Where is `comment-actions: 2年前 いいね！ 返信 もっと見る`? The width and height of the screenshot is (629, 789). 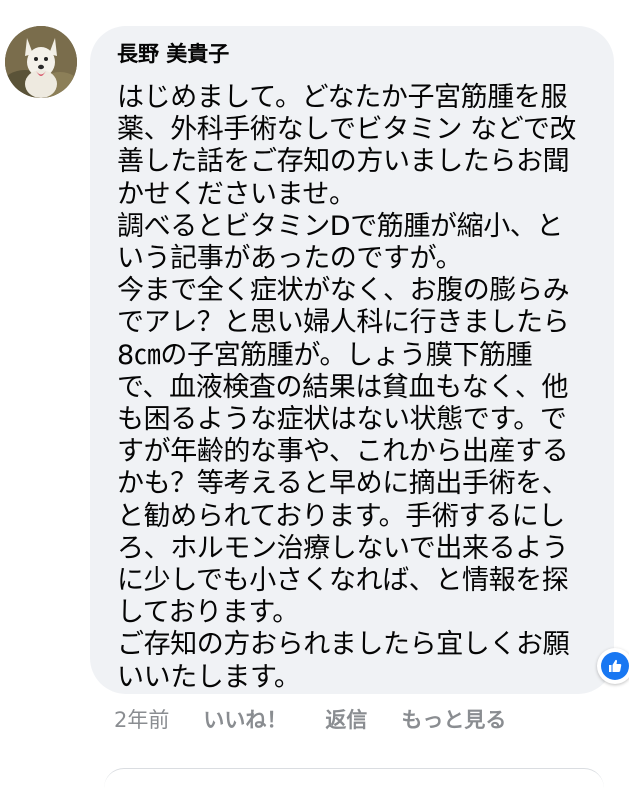
comment-actions: 2年前 いいね！ 返信 もっと見る is located at coordinates (310, 719).